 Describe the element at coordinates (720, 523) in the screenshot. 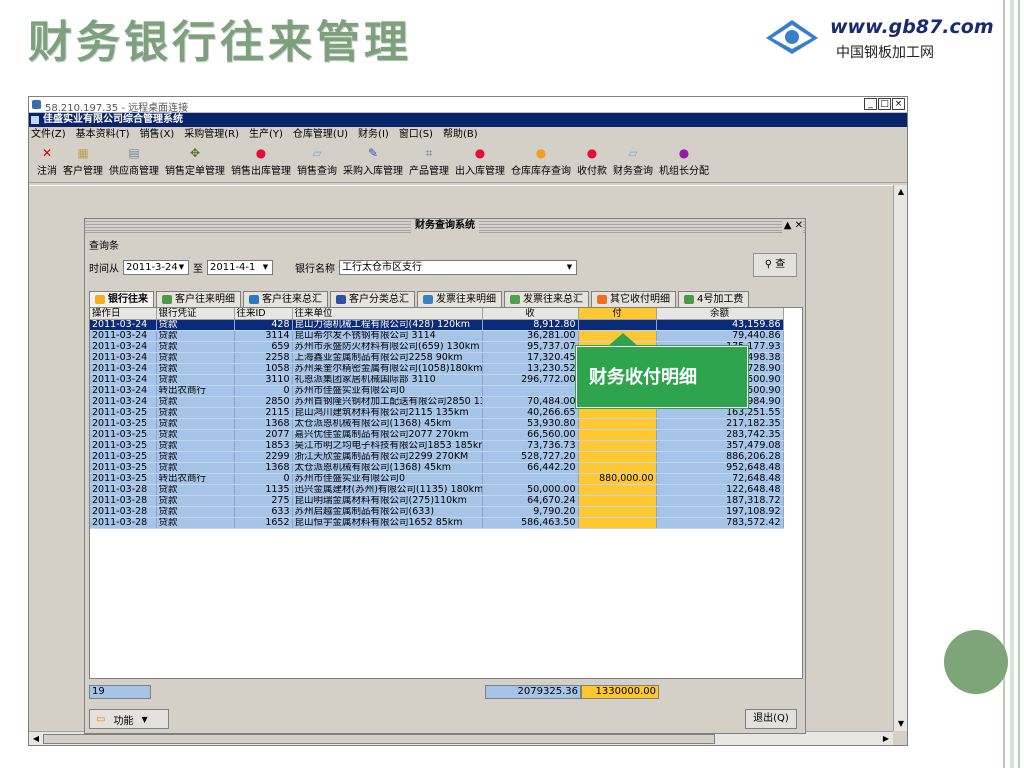

I see `table-cell: 783,572.42` at that location.